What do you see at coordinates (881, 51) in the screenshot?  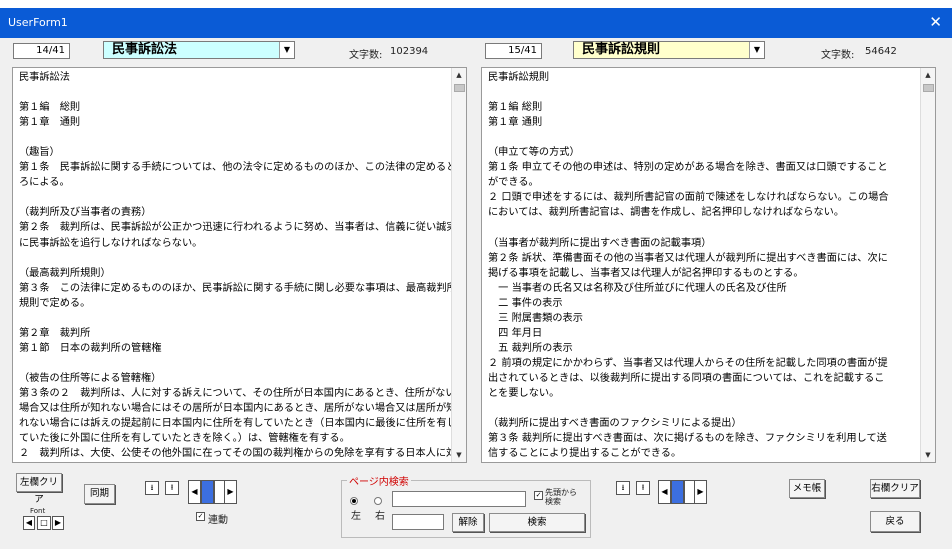 I see `right-count-value: 54642` at bounding box center [881, 51].